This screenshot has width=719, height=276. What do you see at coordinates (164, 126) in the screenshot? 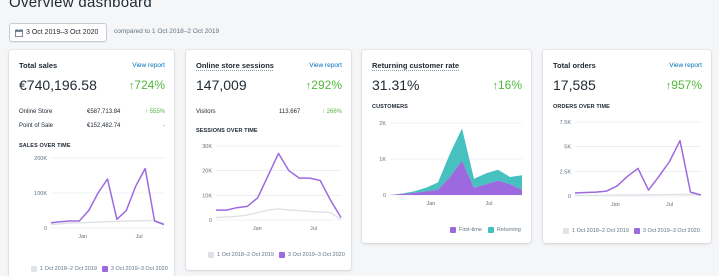
I see `row-change: -` at bounding box center [164, 126].